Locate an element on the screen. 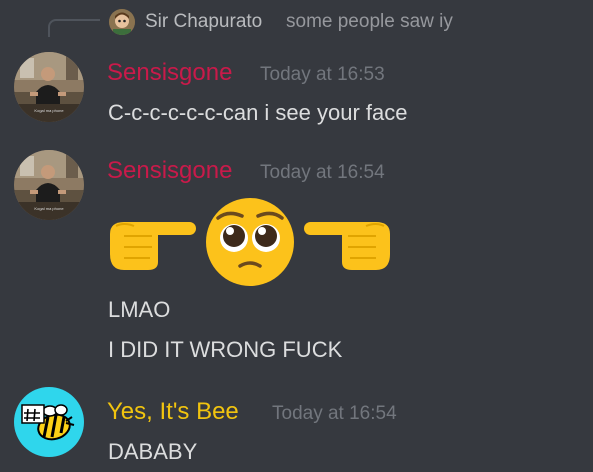 The image size is (593, 472). reply-avatar is located at coordinates (122, 22).